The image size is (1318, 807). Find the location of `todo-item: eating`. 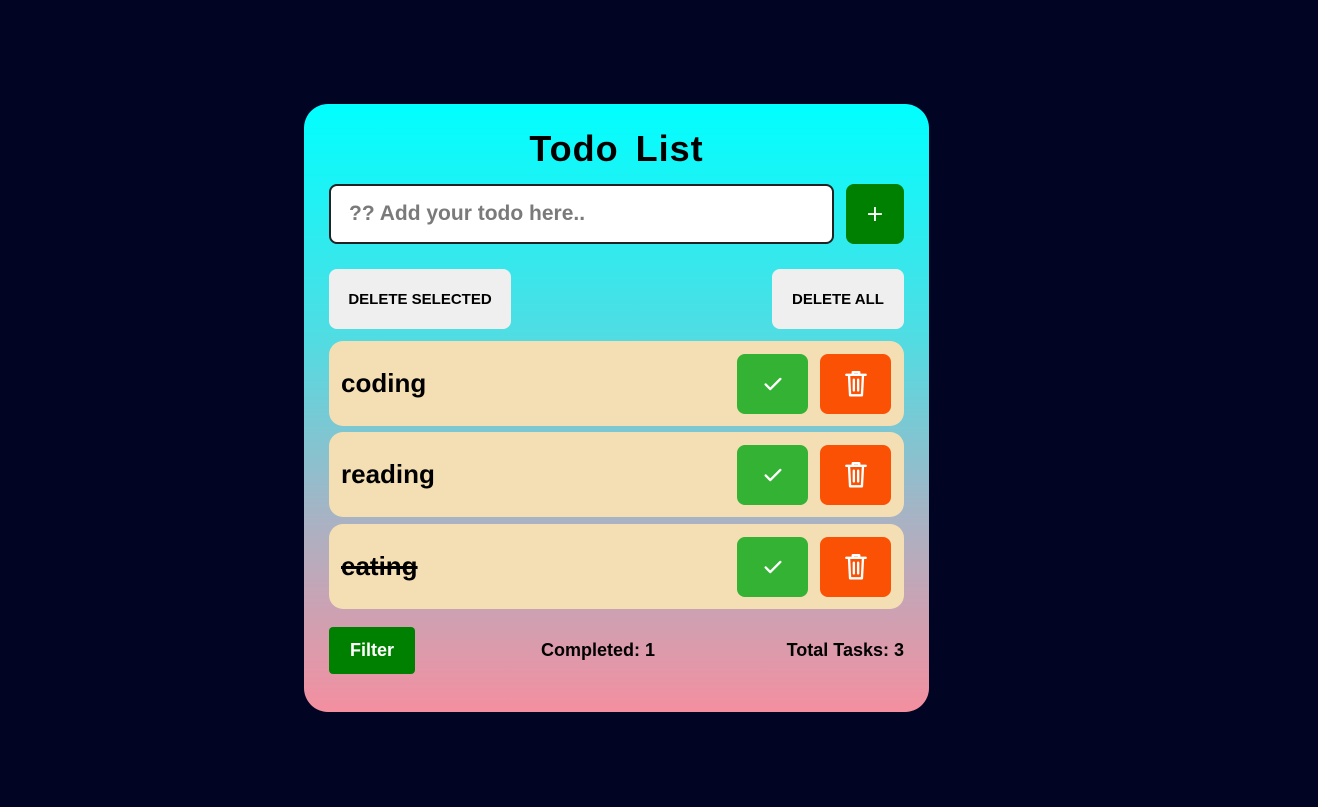

todo-item: eating is located at coordinates (616, 566).